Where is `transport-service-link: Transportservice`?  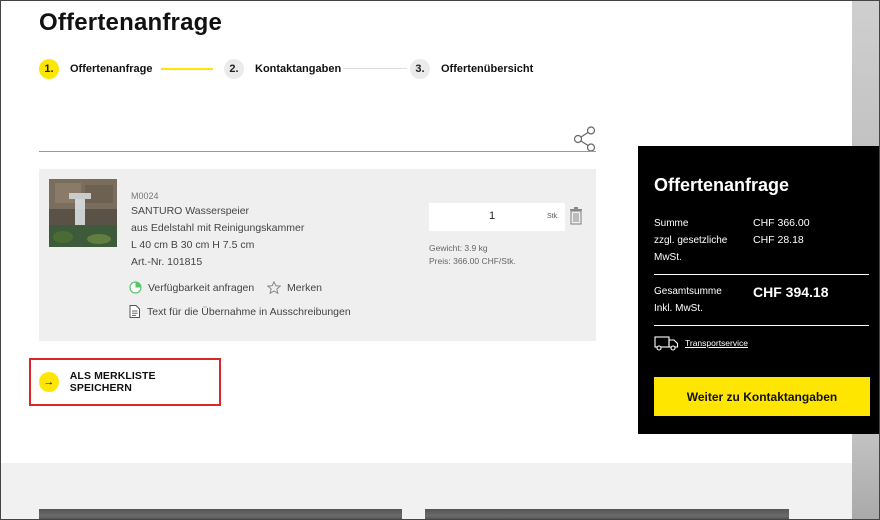
transport-service-link: Transportservice is located at coordinates (701, 343).